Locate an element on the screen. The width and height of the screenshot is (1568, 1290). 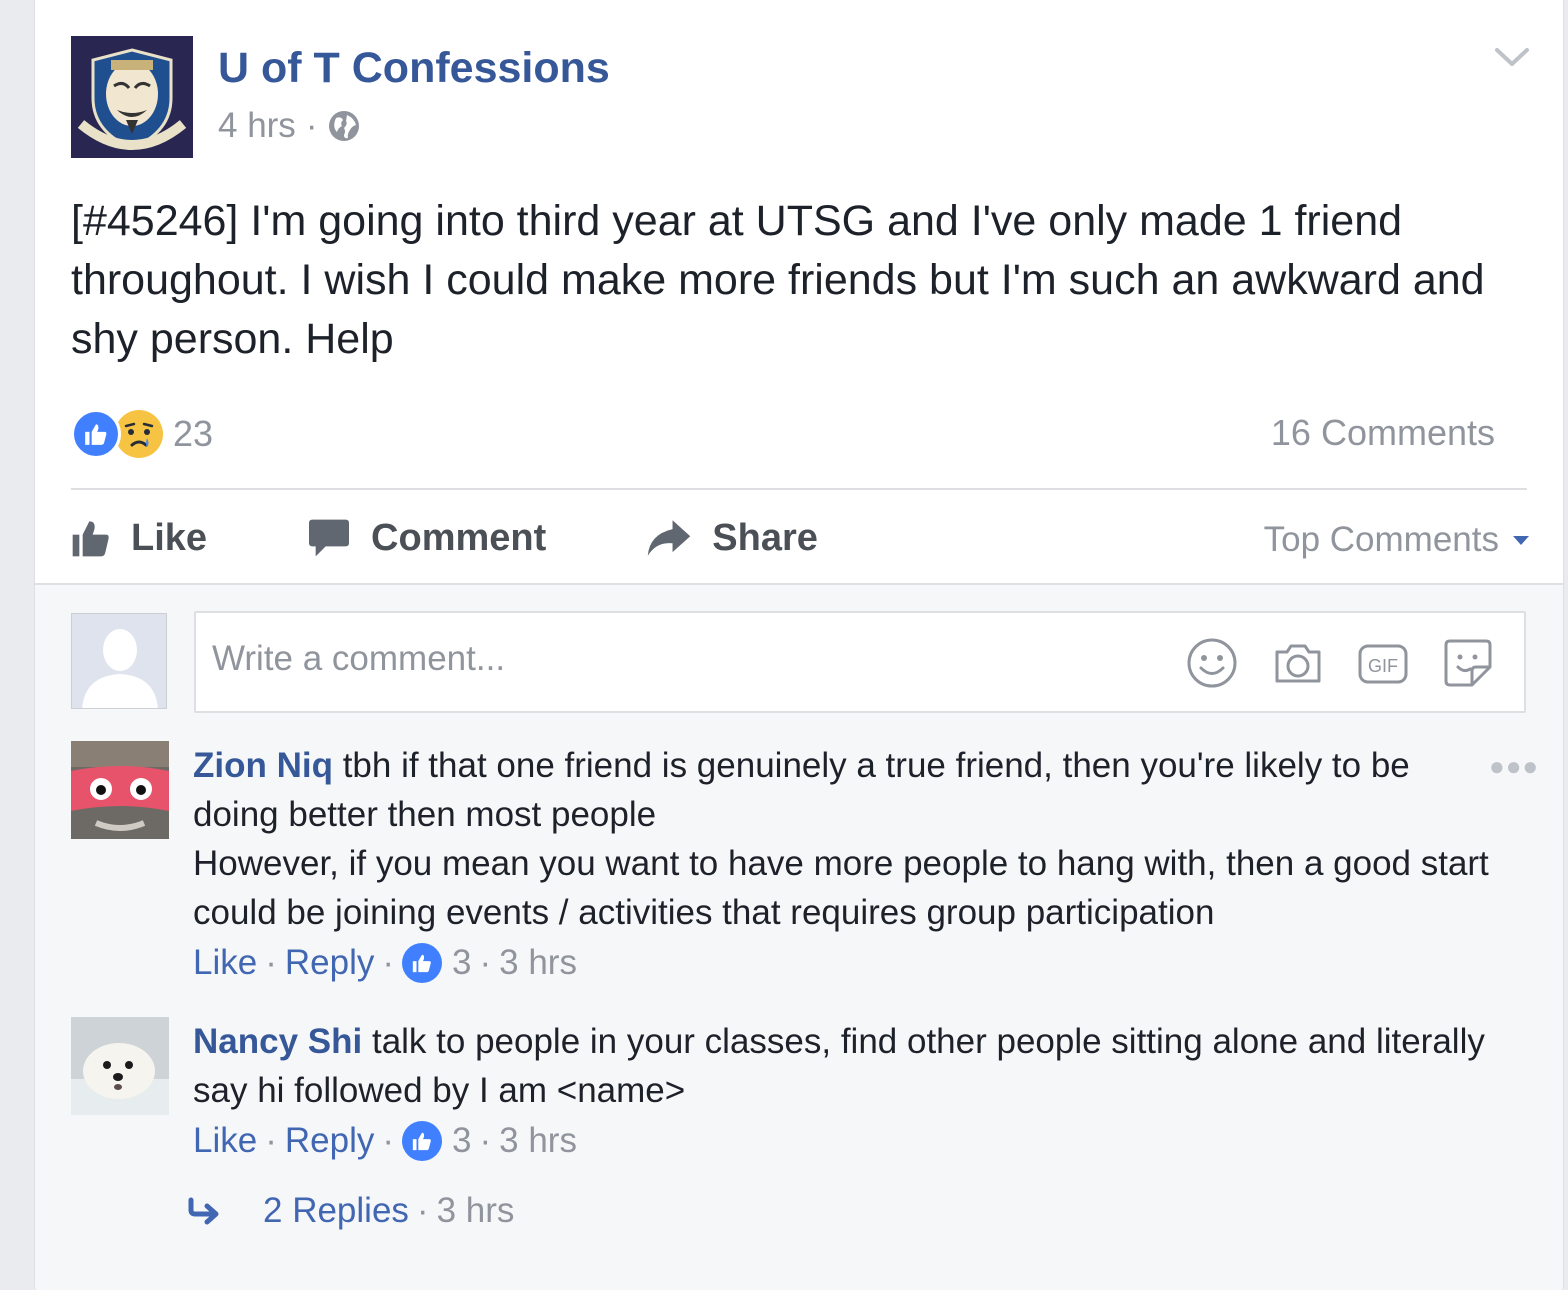
replies-timestamp: 3 hrs is located at coordinates (475, 1210).